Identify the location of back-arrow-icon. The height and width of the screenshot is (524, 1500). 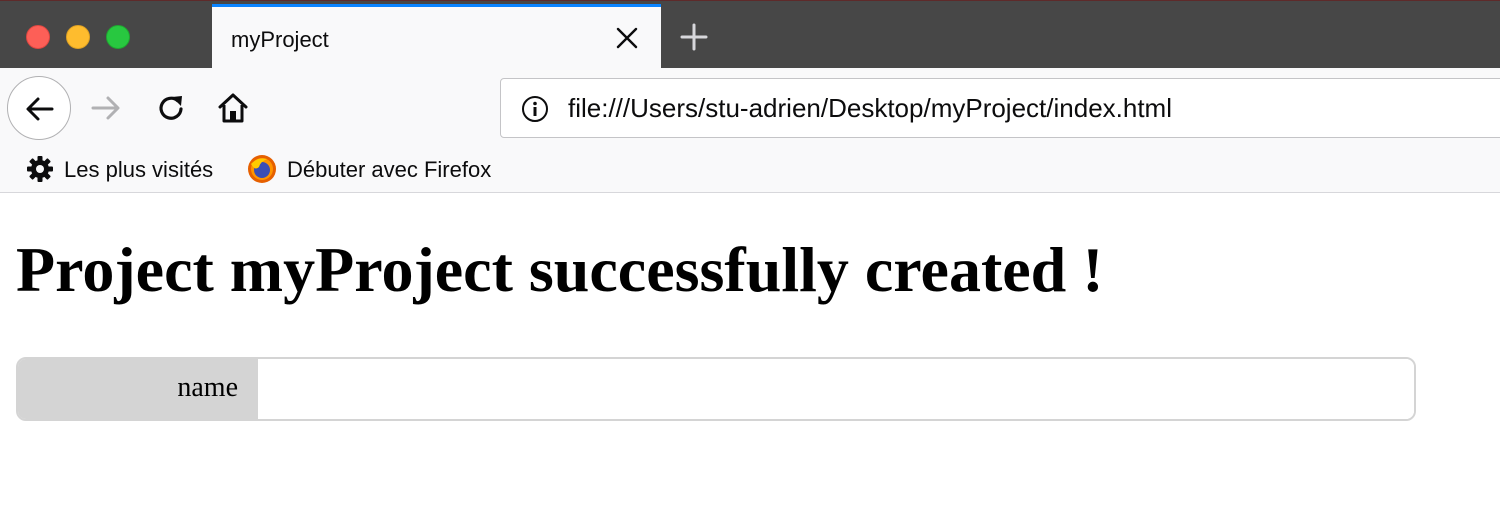
(40, 109).